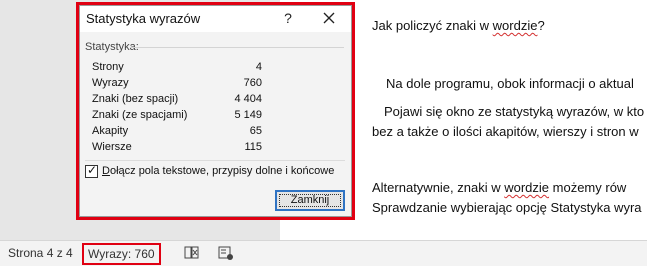  I want to click on focus-rect, so click(310, 200).